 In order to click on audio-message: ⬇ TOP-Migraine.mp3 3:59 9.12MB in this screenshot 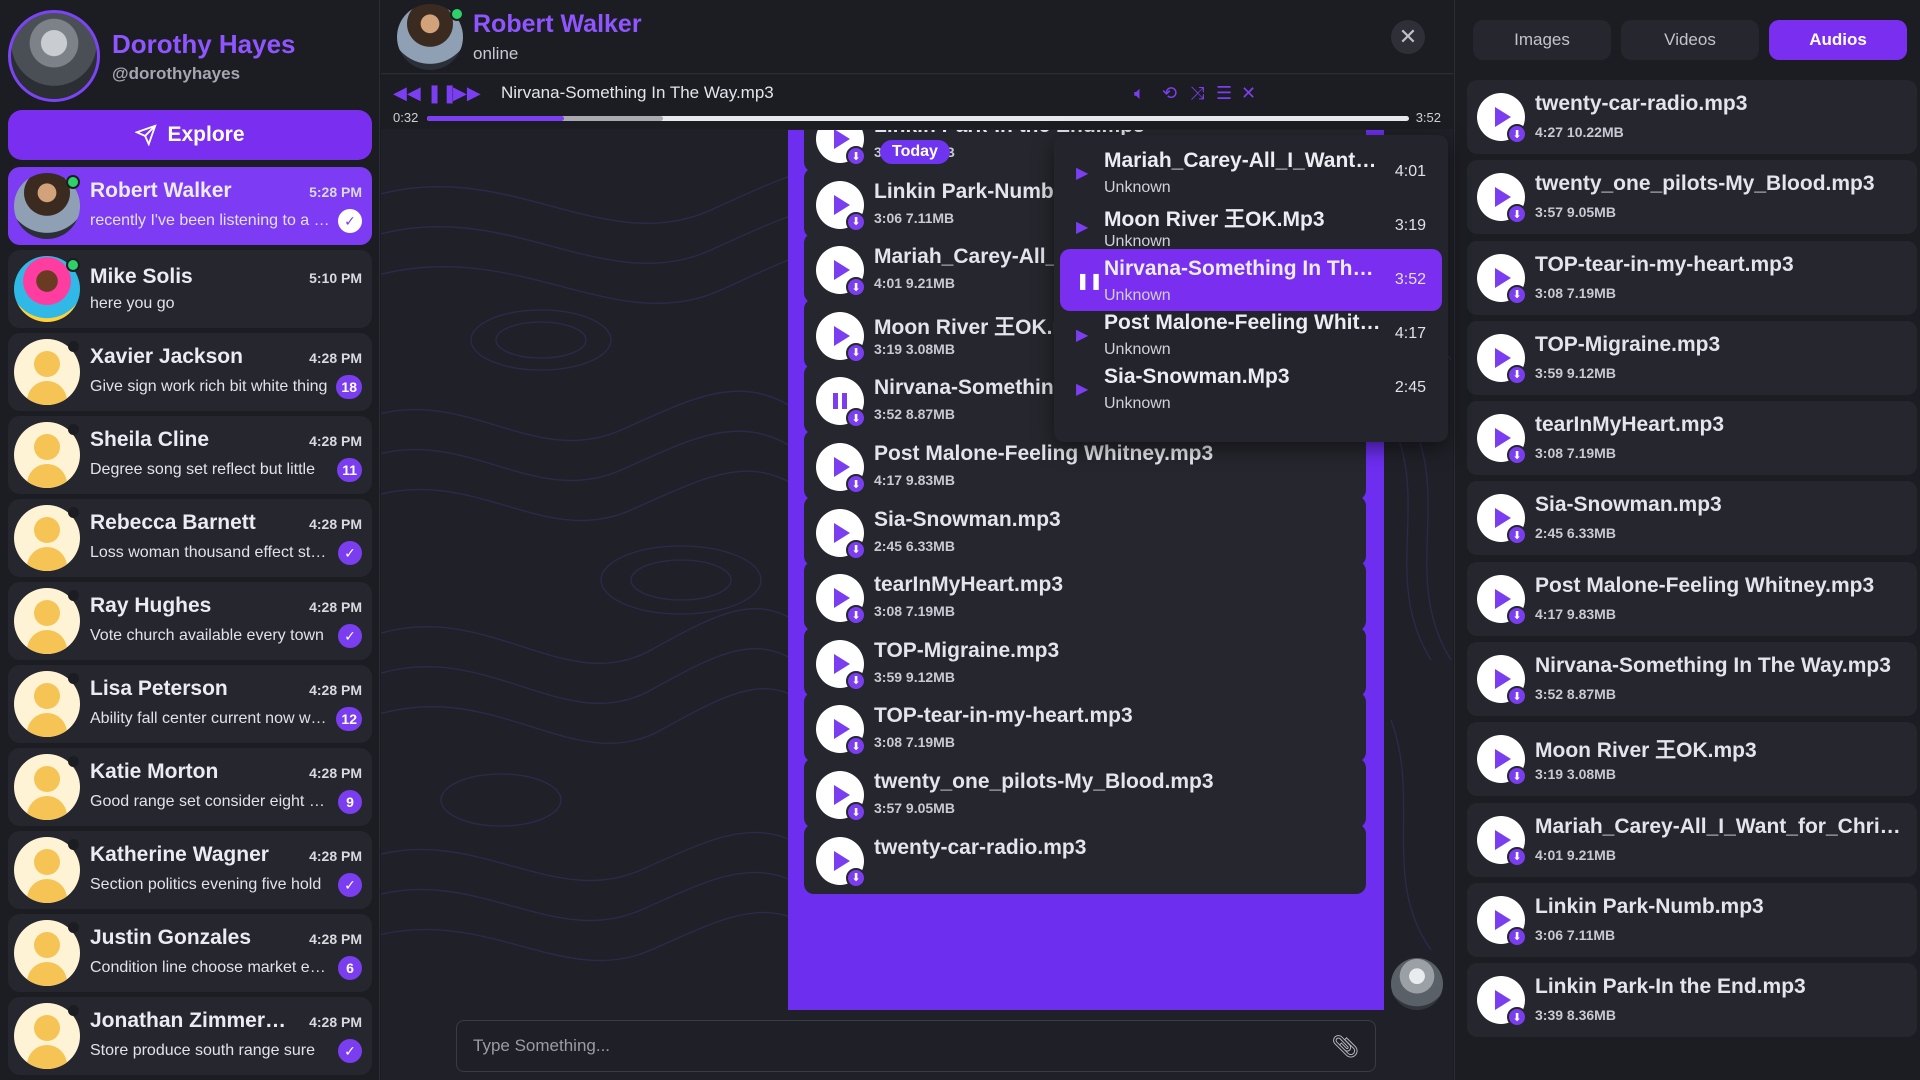, I will do `click(1085, 661)`.